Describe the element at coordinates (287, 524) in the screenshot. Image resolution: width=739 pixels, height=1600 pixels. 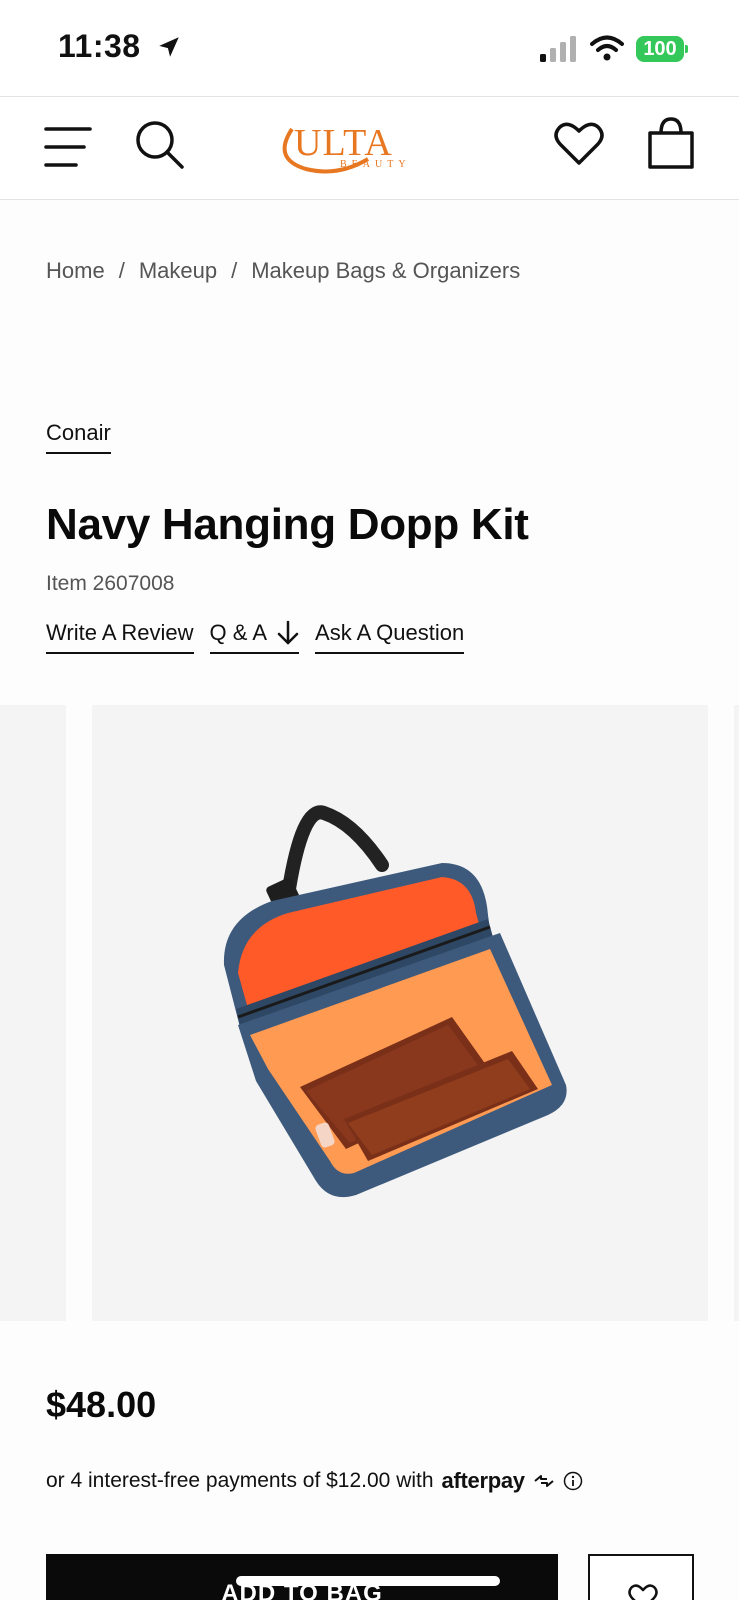
I see `product-title: Navy Hanging Dopp Kit` at that location.